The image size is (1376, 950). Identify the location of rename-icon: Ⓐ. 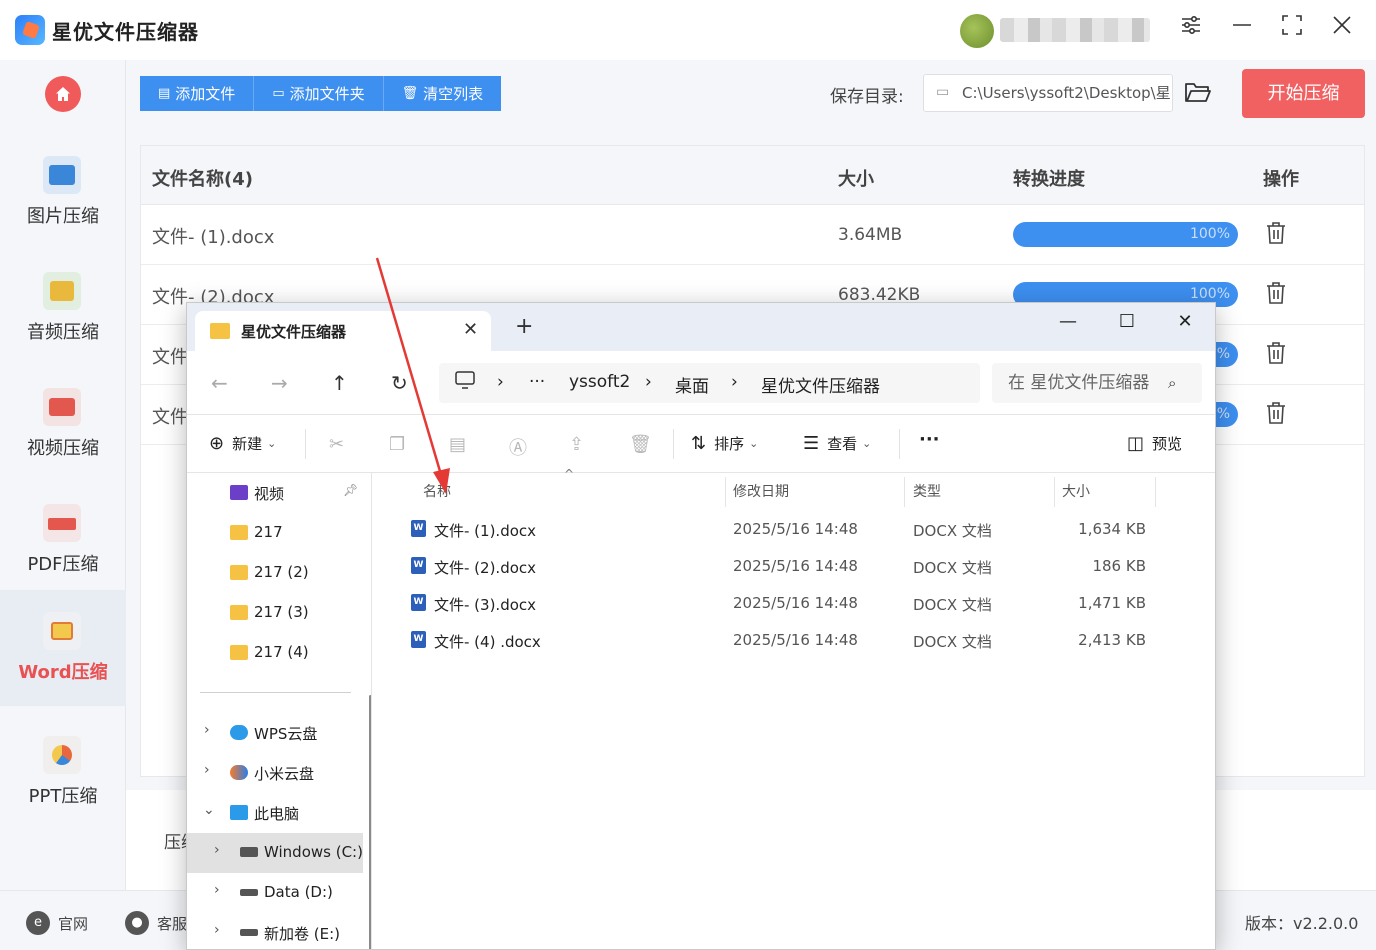
(518, 447).